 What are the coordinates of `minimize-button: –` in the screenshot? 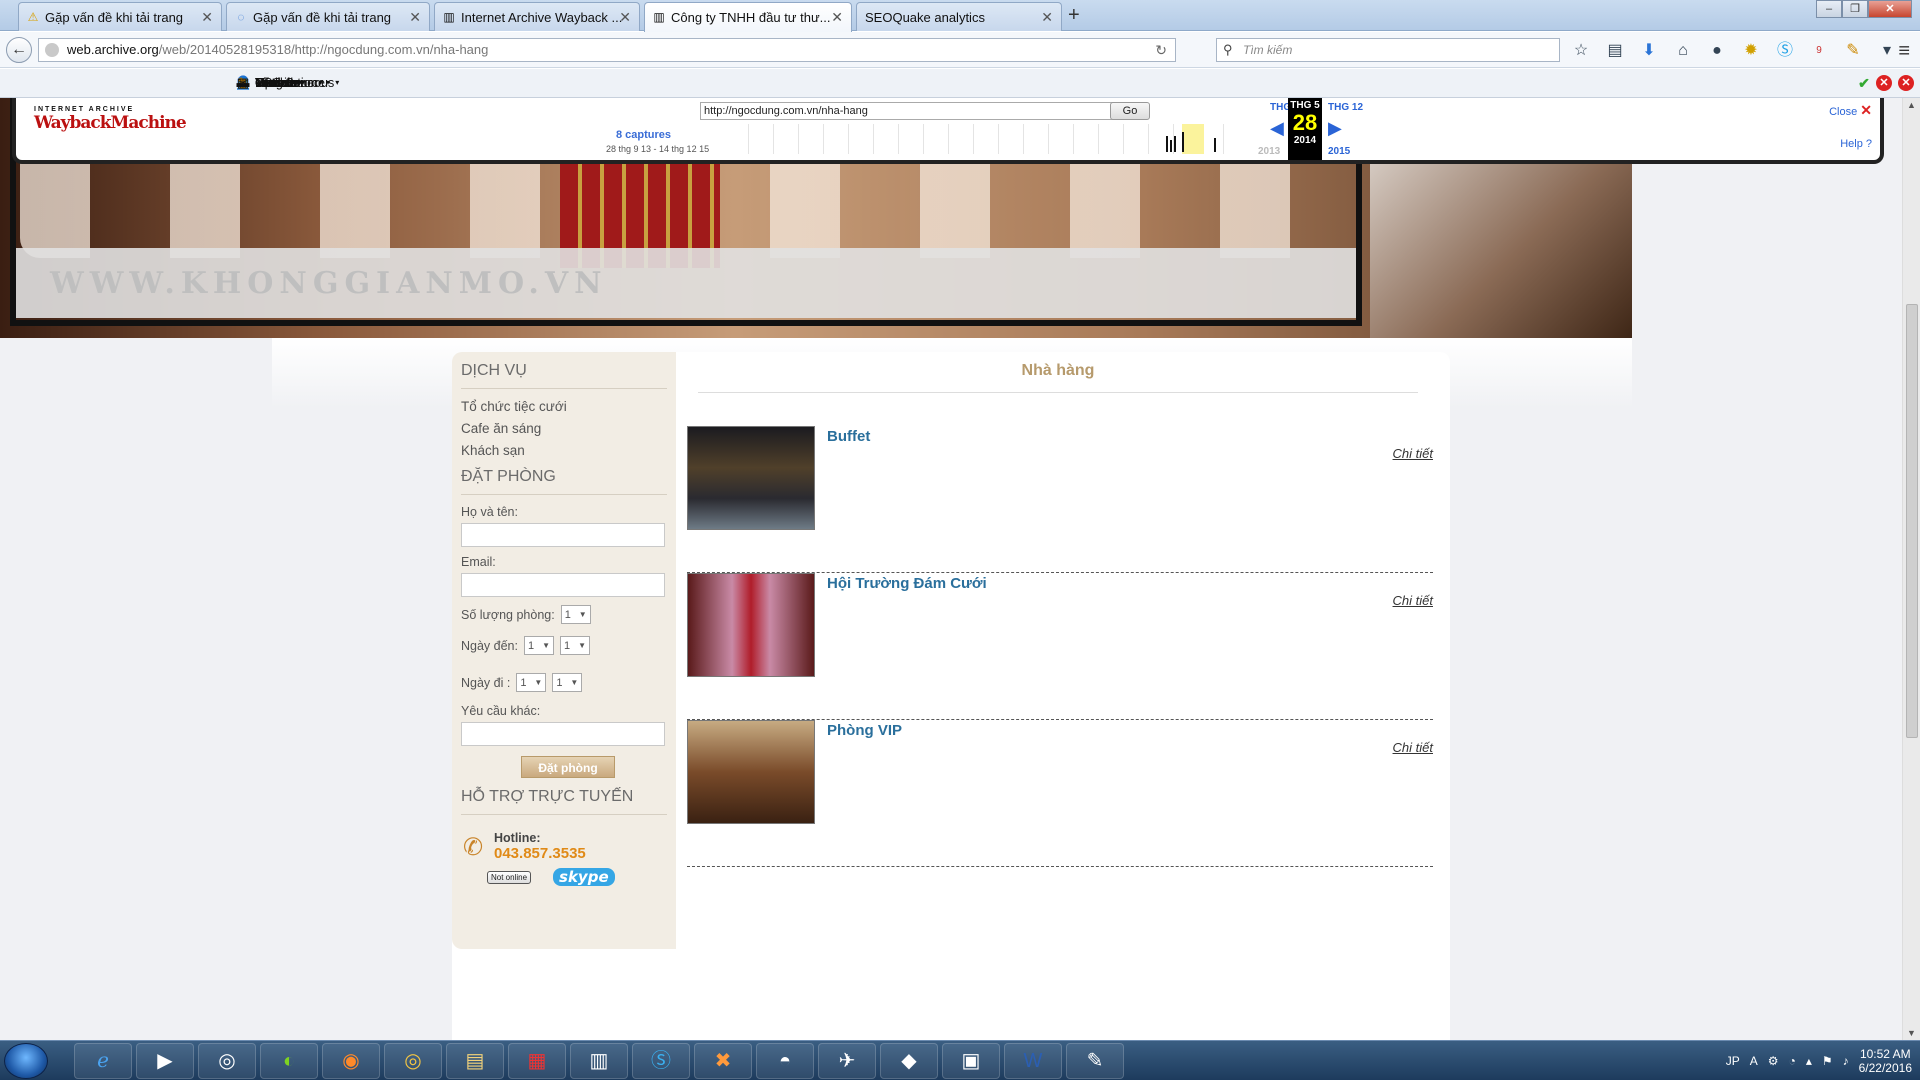 It's located at (1829, 9).